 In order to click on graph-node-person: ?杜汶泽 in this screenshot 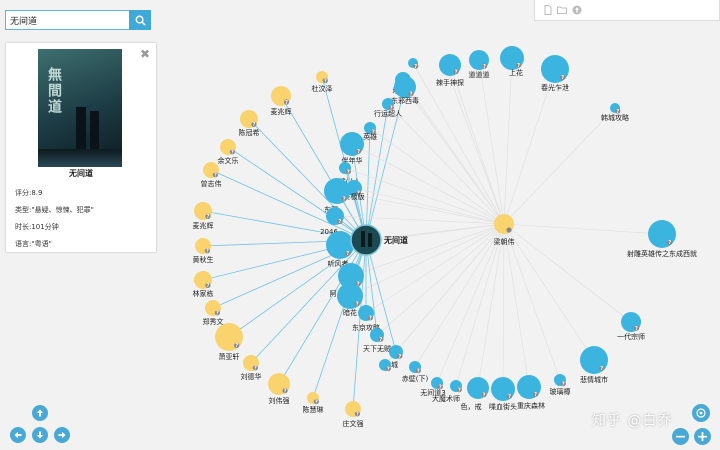, I will do `click(322, 82)`.